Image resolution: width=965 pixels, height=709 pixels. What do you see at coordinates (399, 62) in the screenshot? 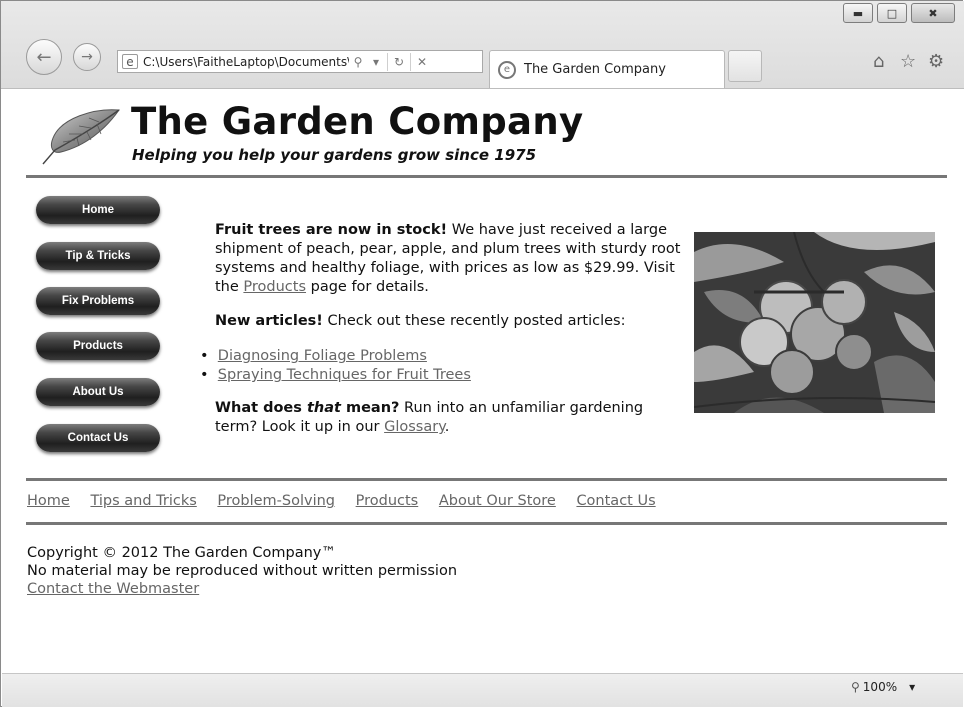
I see `refresh-icon: ↻` at bounding box center [399, 62].